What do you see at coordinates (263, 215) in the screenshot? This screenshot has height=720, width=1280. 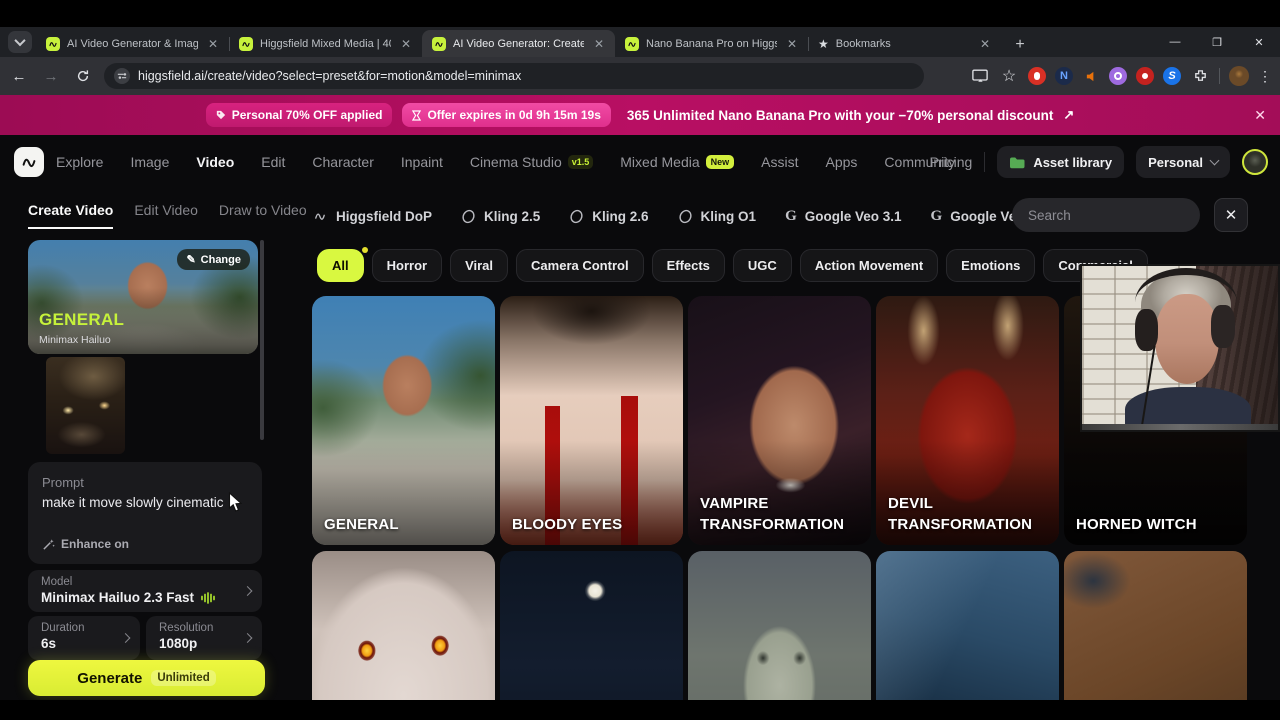 I see `tab-draw-to-video: Draw to Video` at bounding box center [263, 215].